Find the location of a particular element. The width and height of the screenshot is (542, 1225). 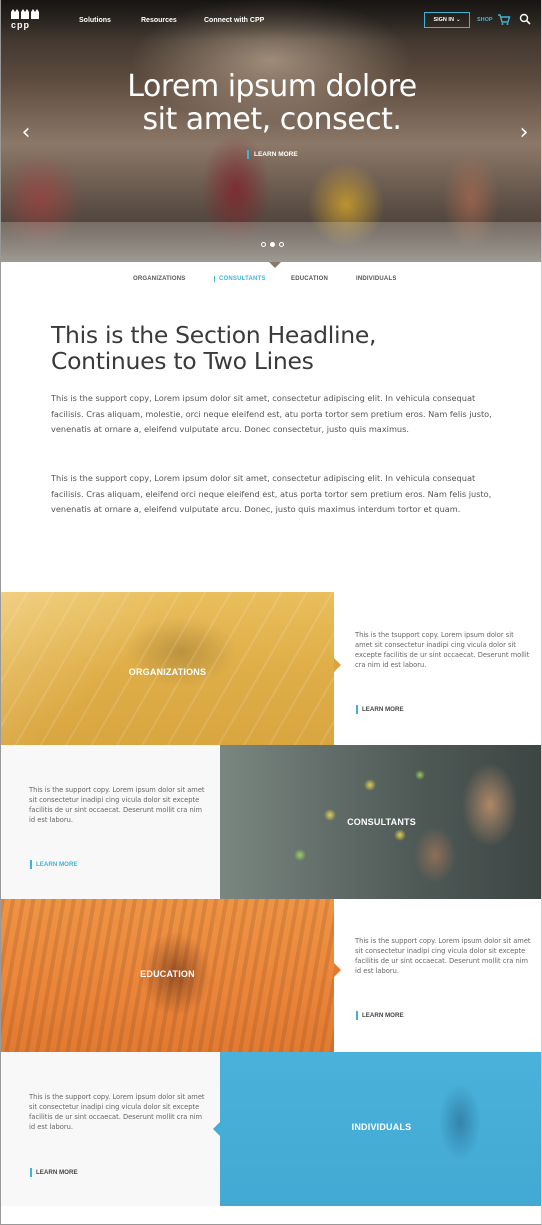

education-learn-more-link: LEARN MORE is located at coordinates (380, 1015).